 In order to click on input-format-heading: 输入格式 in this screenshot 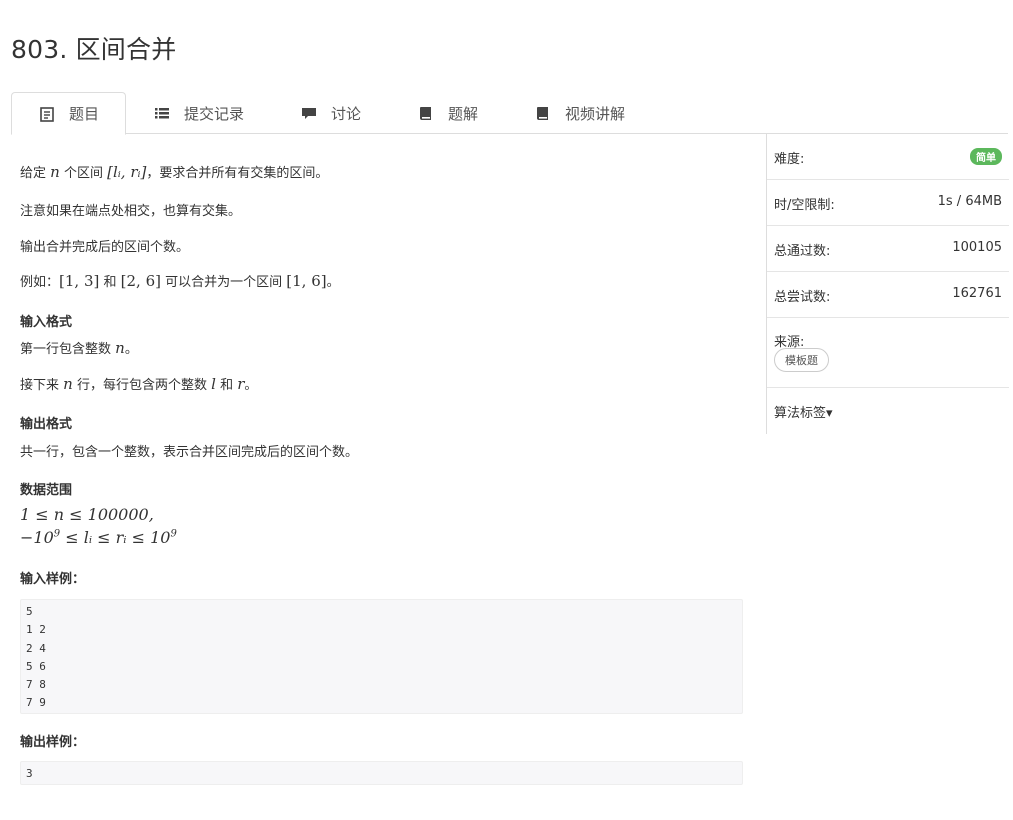, I will do `click(46, 322)`.